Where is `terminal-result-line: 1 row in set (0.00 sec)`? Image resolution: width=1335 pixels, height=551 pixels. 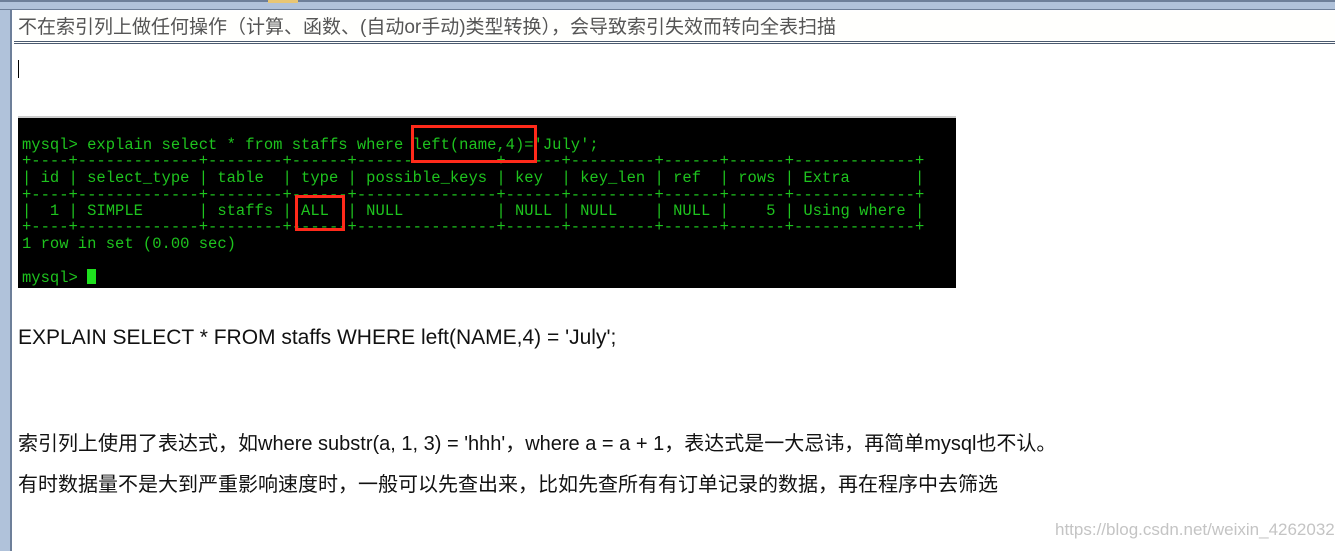
terminal-result-line: 1 row in set (0.00 sec) is located at coordinates (129, 244).